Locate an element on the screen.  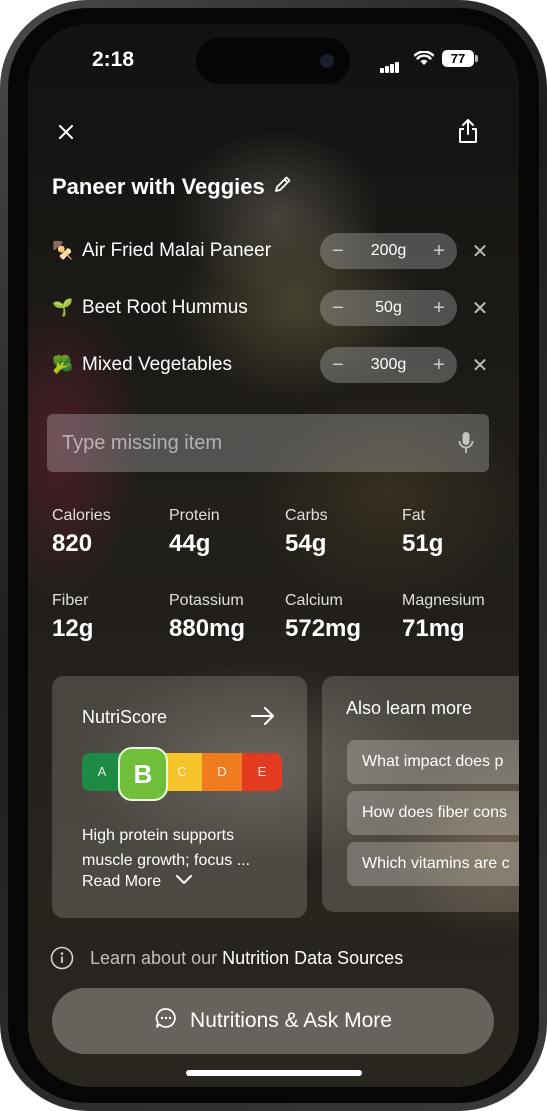
food-emoji-icon: 🌱 is located at coordinates (63, 307).